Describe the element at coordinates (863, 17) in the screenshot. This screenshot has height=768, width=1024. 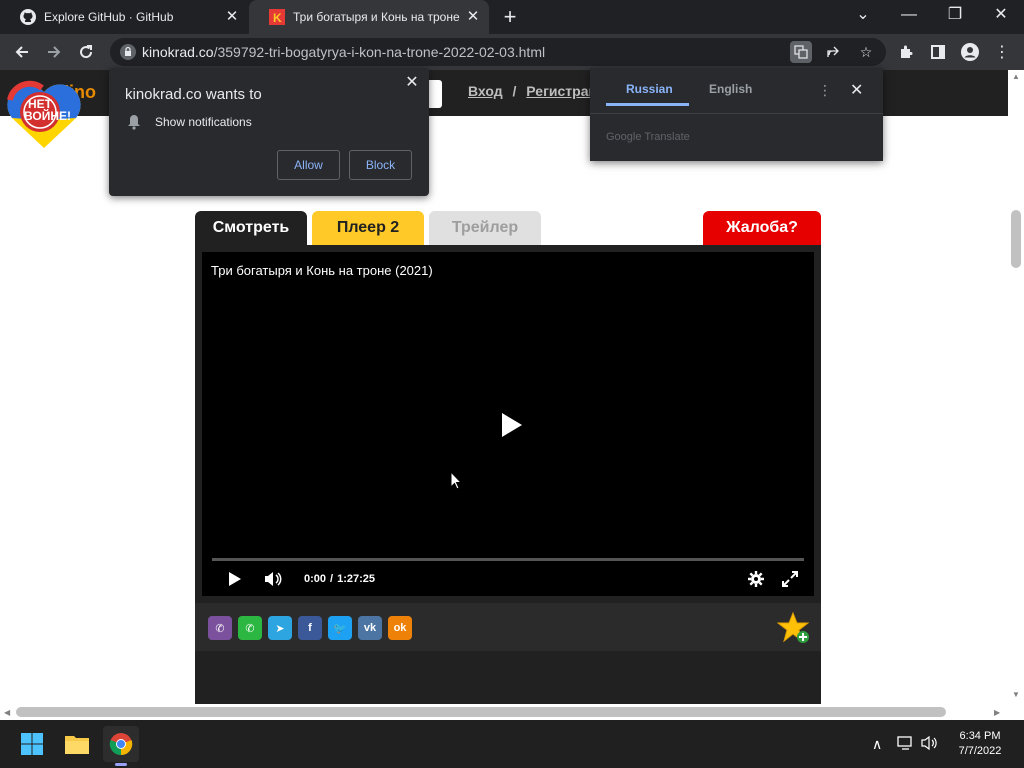
I see `tab-search-icon: ⌄` at that location.